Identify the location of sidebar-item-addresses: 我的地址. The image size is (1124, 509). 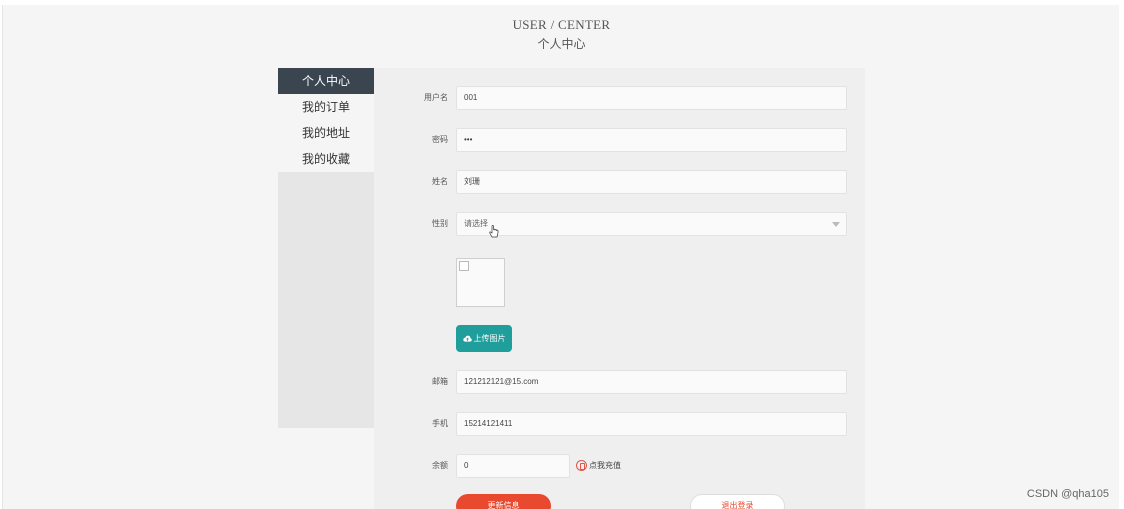
(326, 133).